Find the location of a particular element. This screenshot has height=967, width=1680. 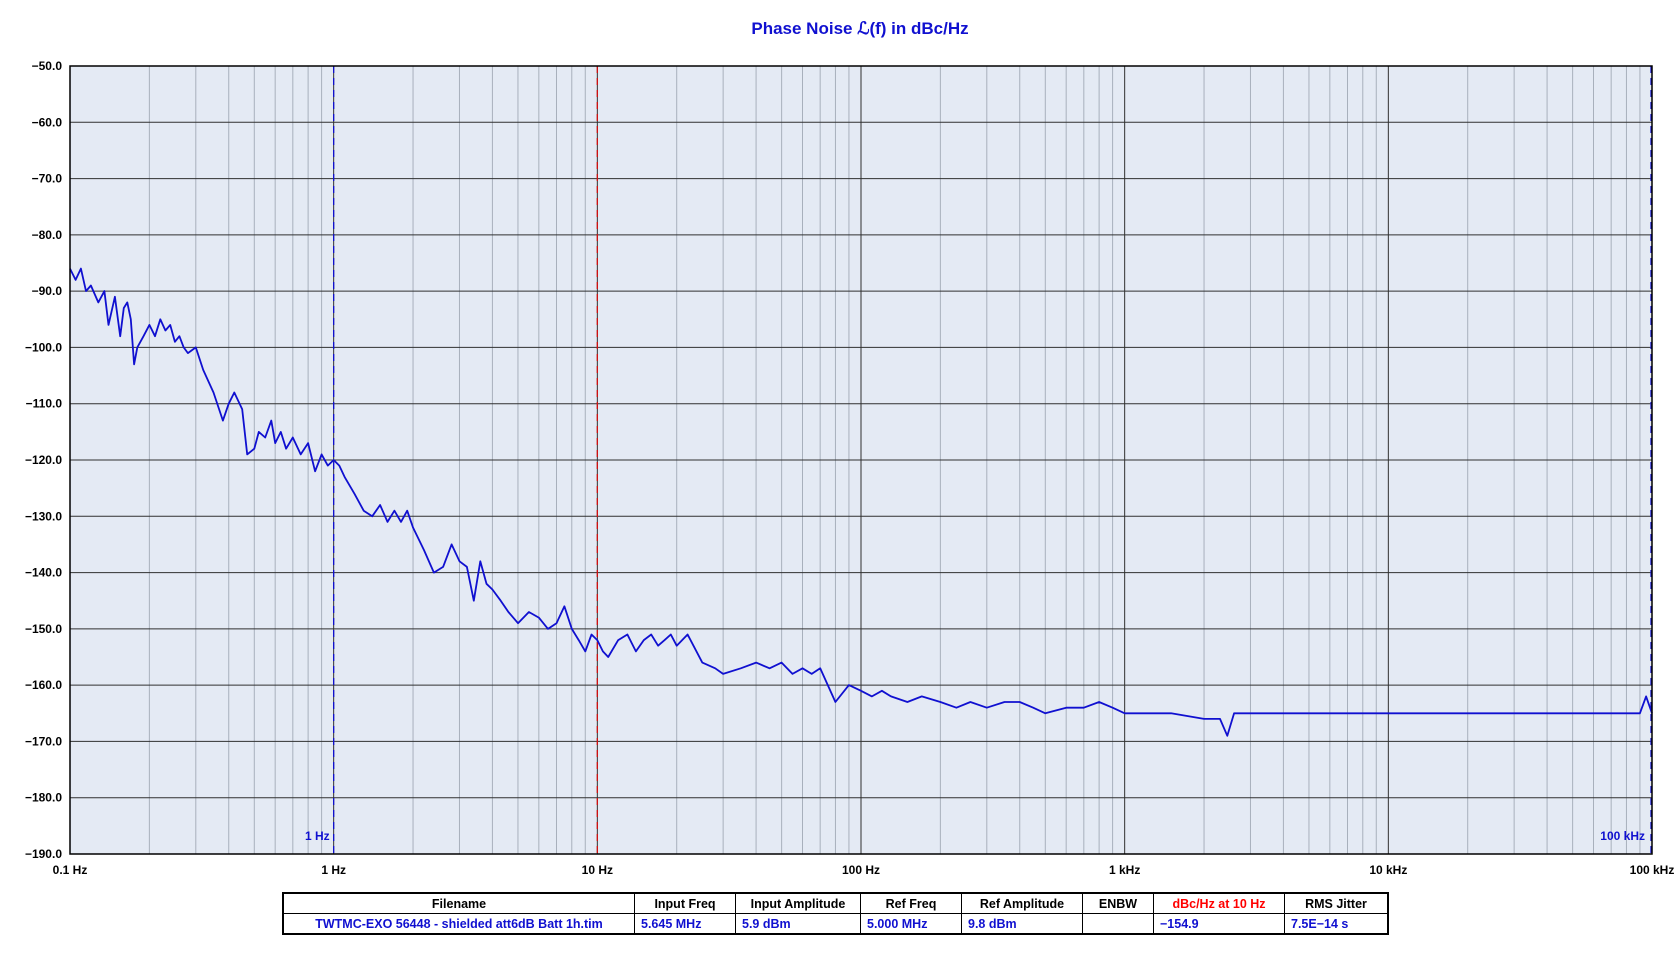

y-tick-label: −150.0 is located at coordinates (43, 629).